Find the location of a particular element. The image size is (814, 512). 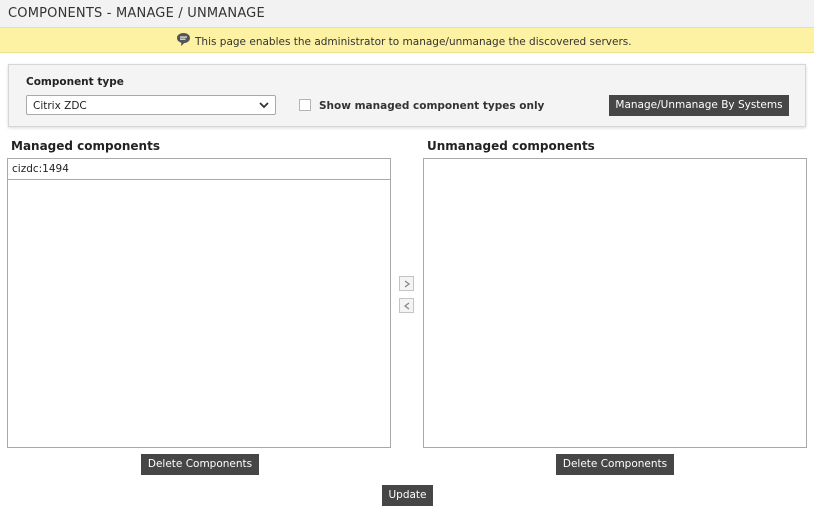

page-title: COMPONENTS - MANAGE / UNMANAGE is located at coordinates (136, 13).